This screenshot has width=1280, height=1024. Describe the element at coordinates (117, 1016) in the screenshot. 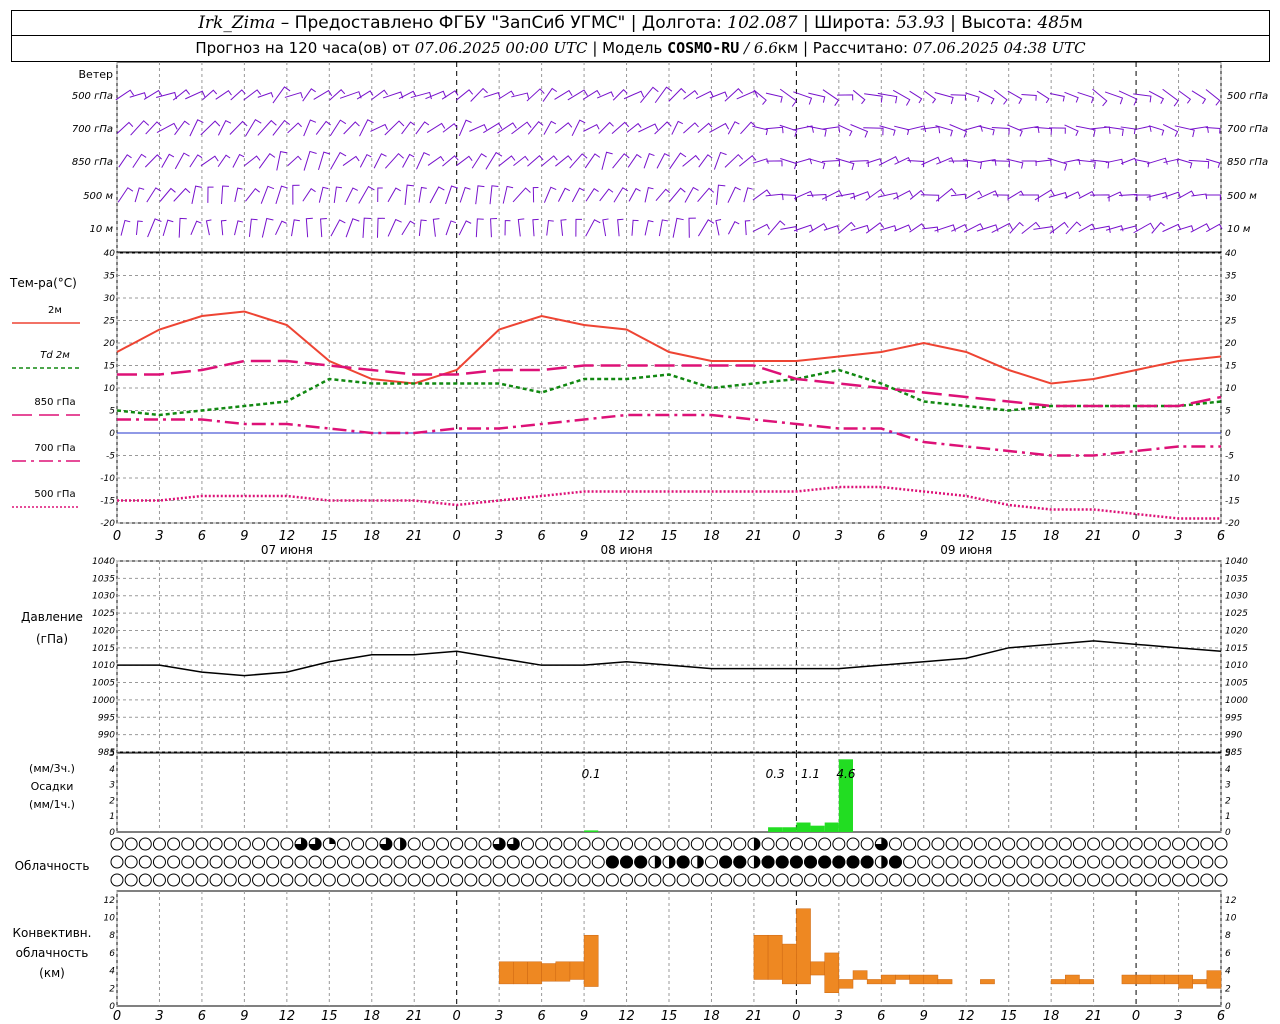

I see `x-tick-label: 0` at that location.